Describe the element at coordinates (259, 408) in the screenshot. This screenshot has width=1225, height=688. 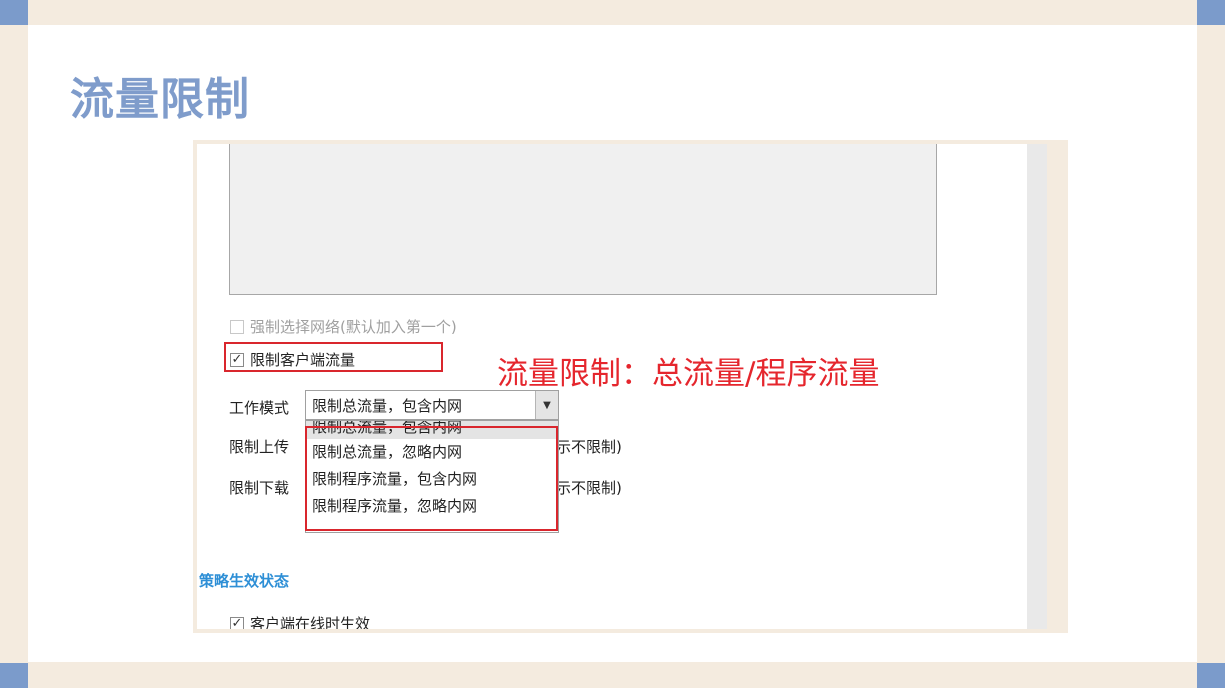
I see `work-mode-label: 工作模式` at that location.